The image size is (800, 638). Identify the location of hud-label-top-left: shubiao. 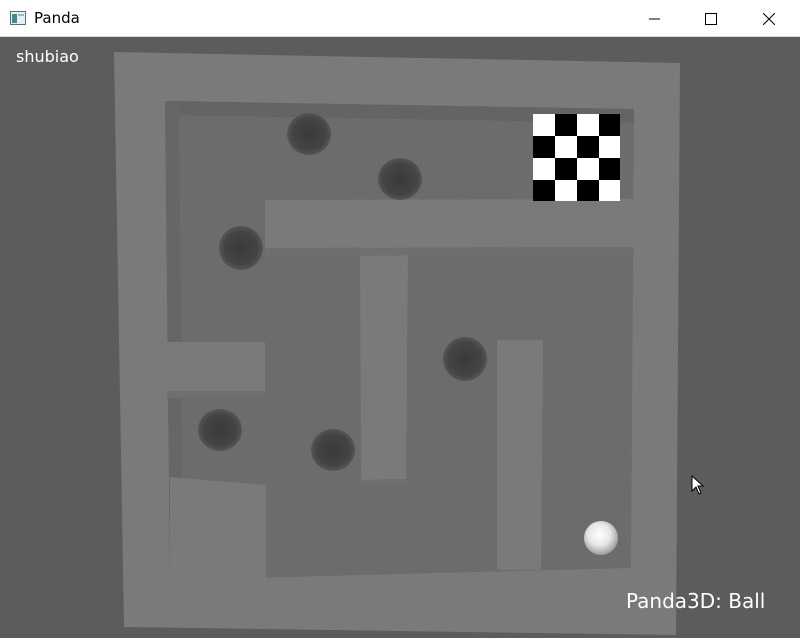
(47, 56).